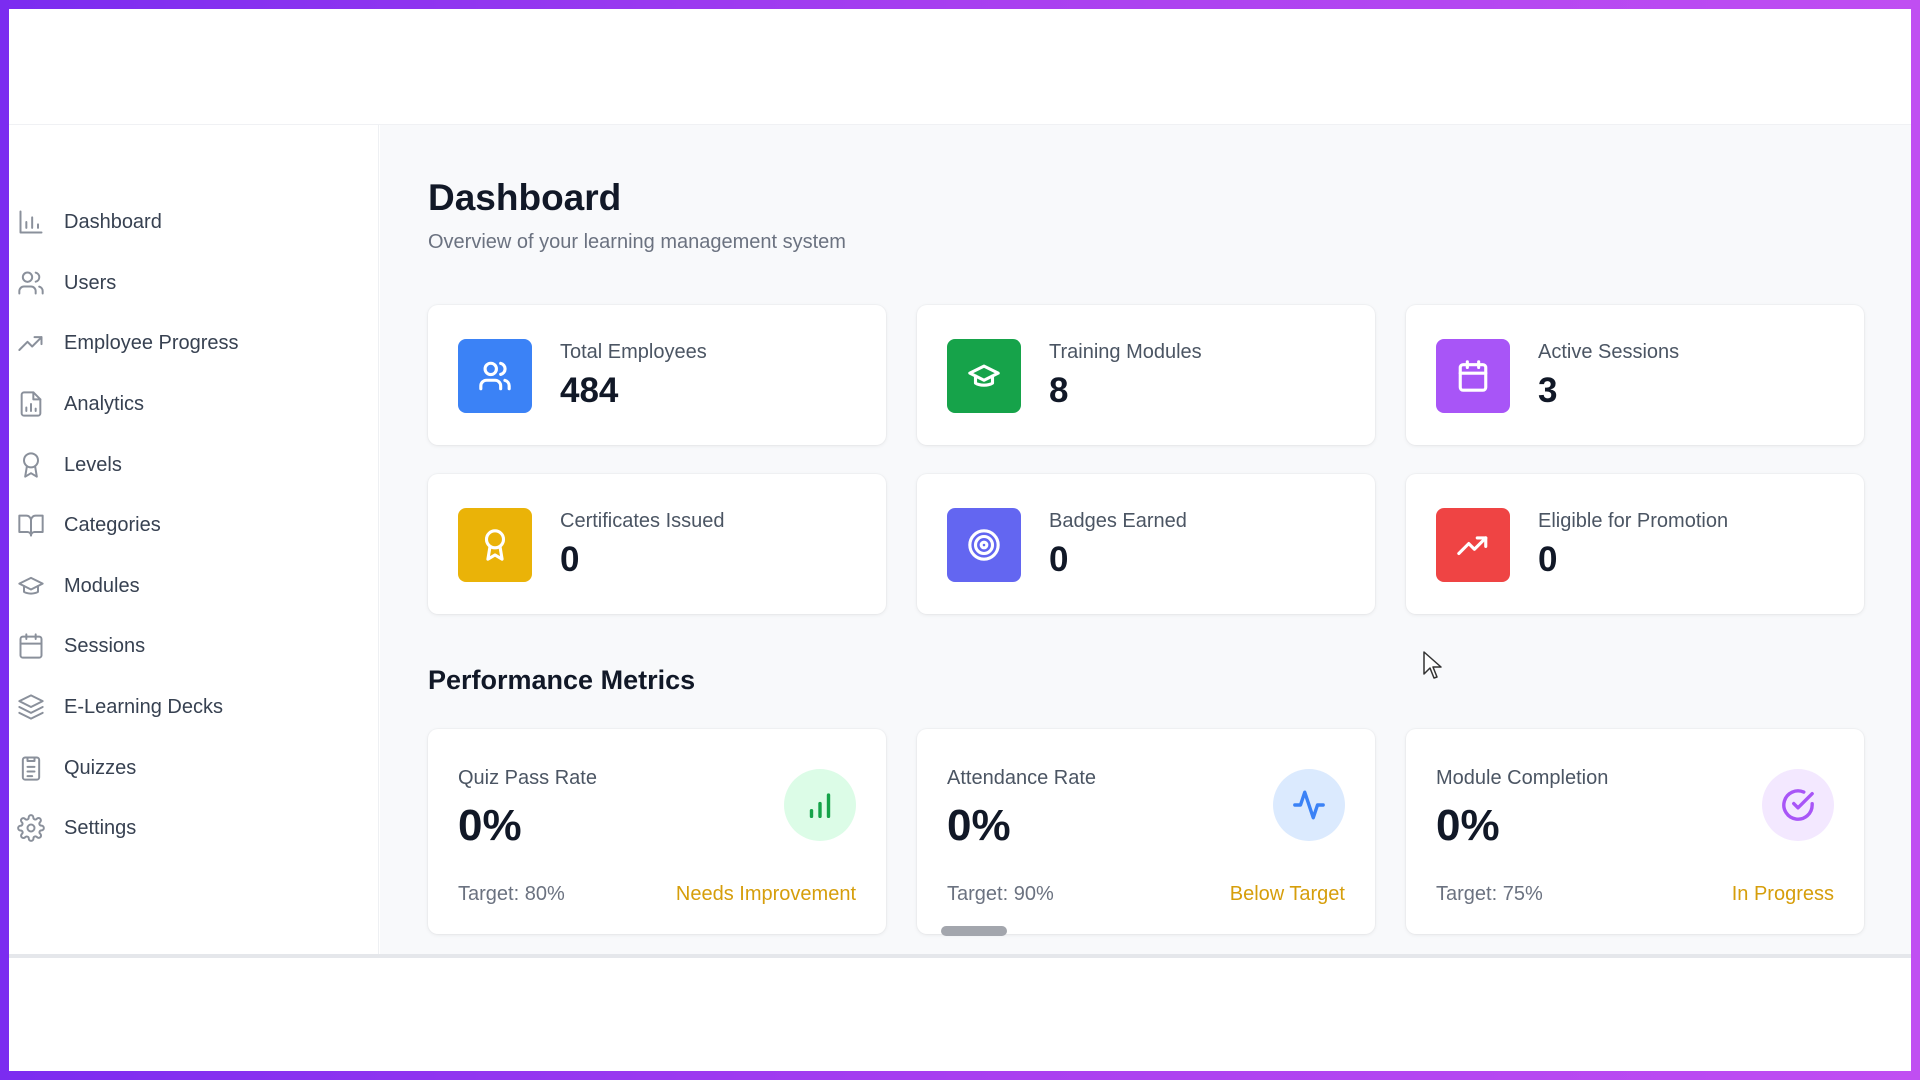  Describe the element at coordinates (1118, 521) in the screenshot. I see `stat-label: Badges Earned` at that location.